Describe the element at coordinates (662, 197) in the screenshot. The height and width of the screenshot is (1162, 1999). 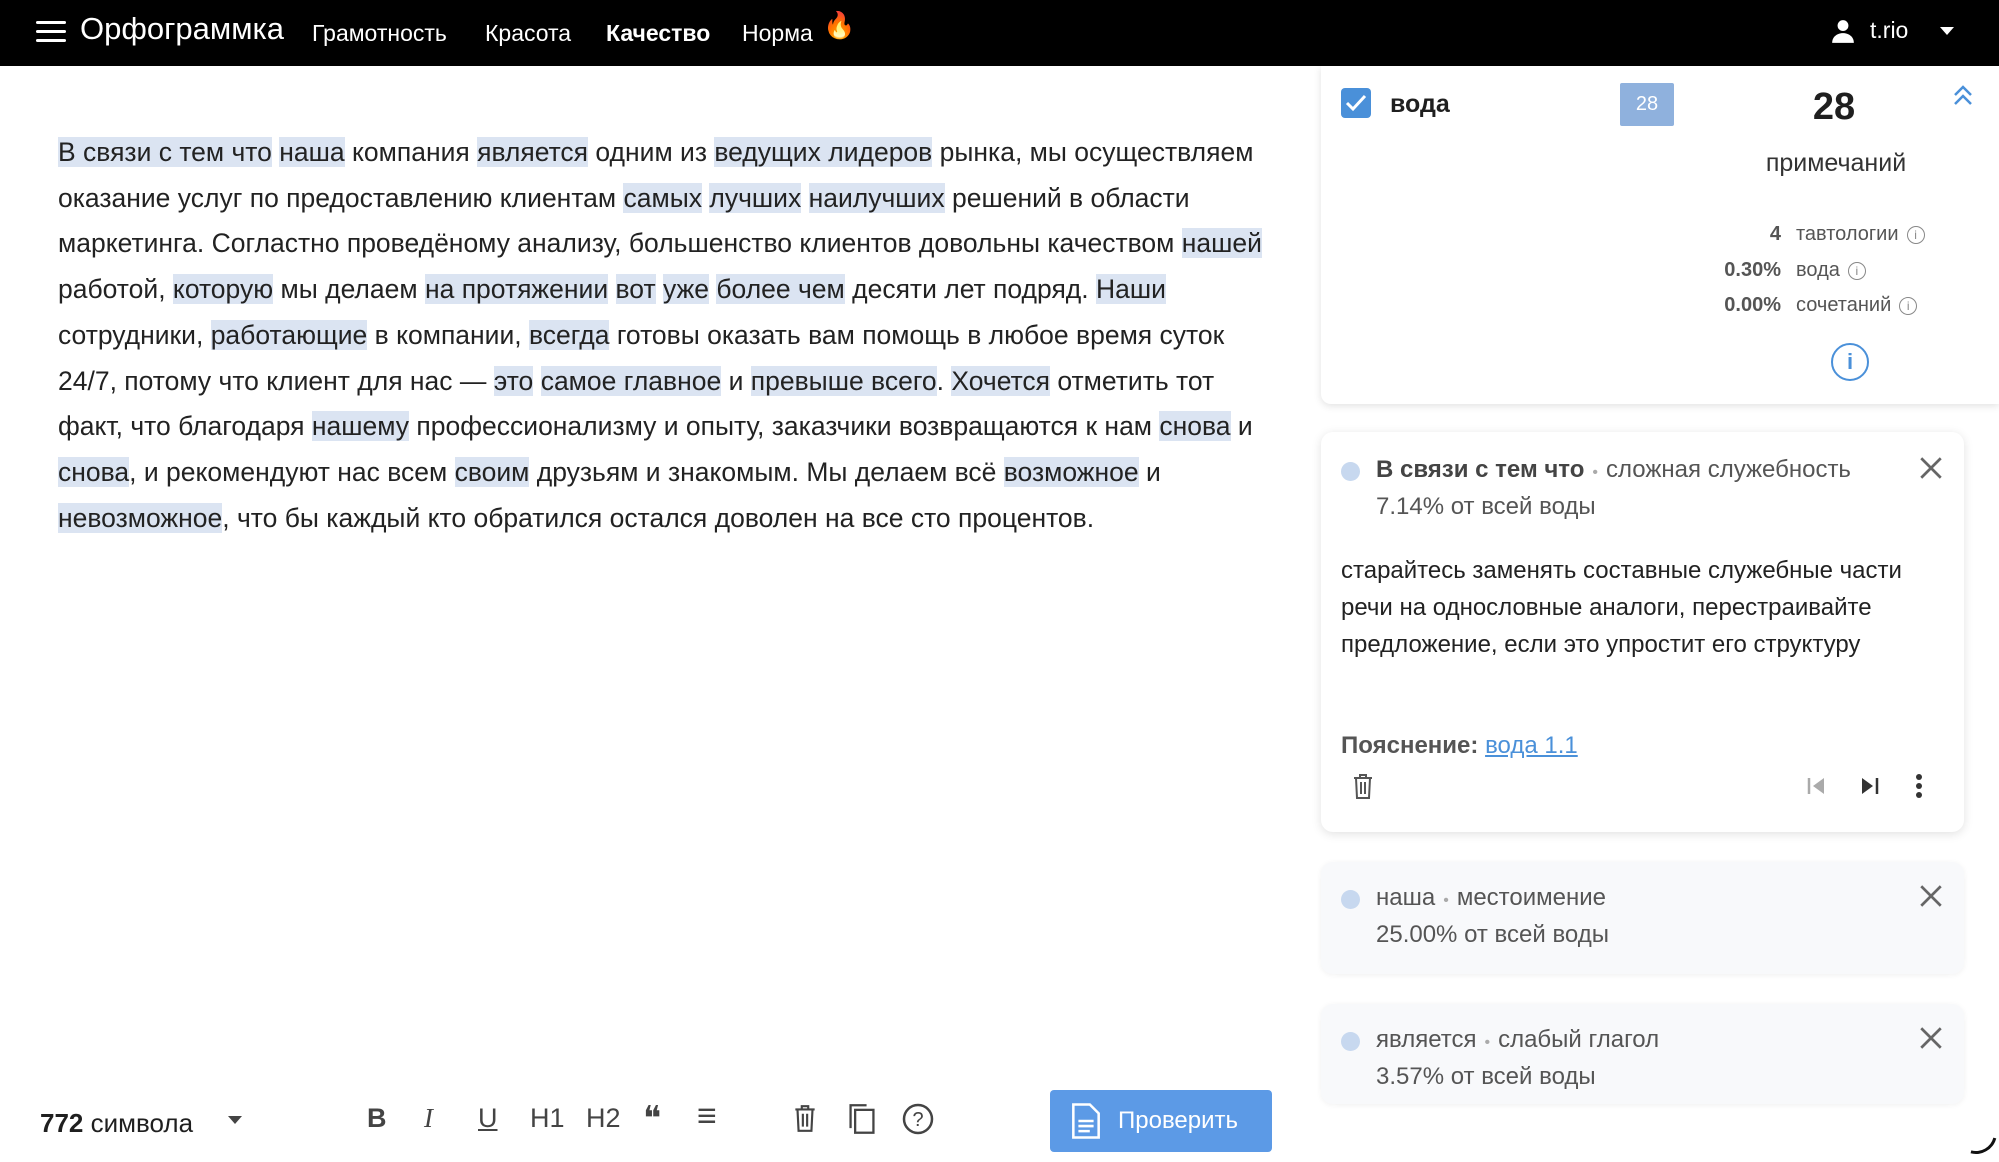
I see `highlighted-phrase: самых` at that location.